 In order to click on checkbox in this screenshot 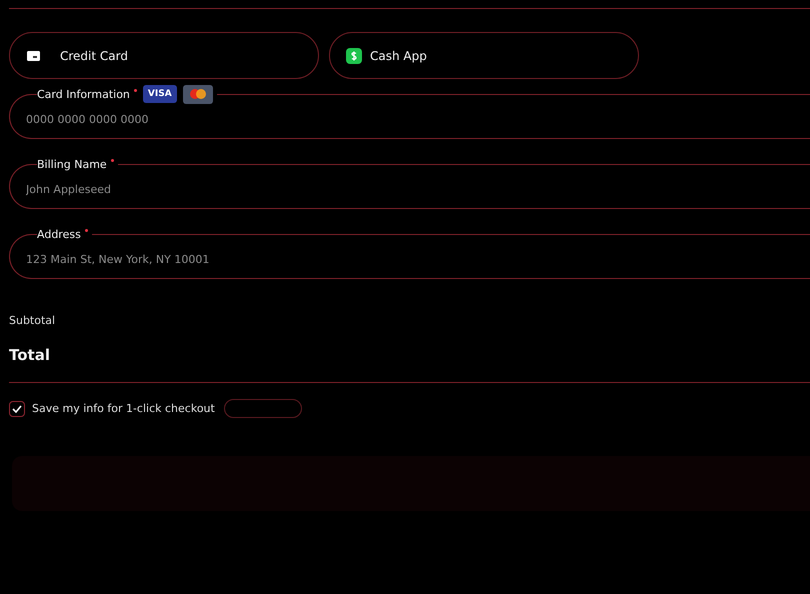, I will do `click(17, 408)`.